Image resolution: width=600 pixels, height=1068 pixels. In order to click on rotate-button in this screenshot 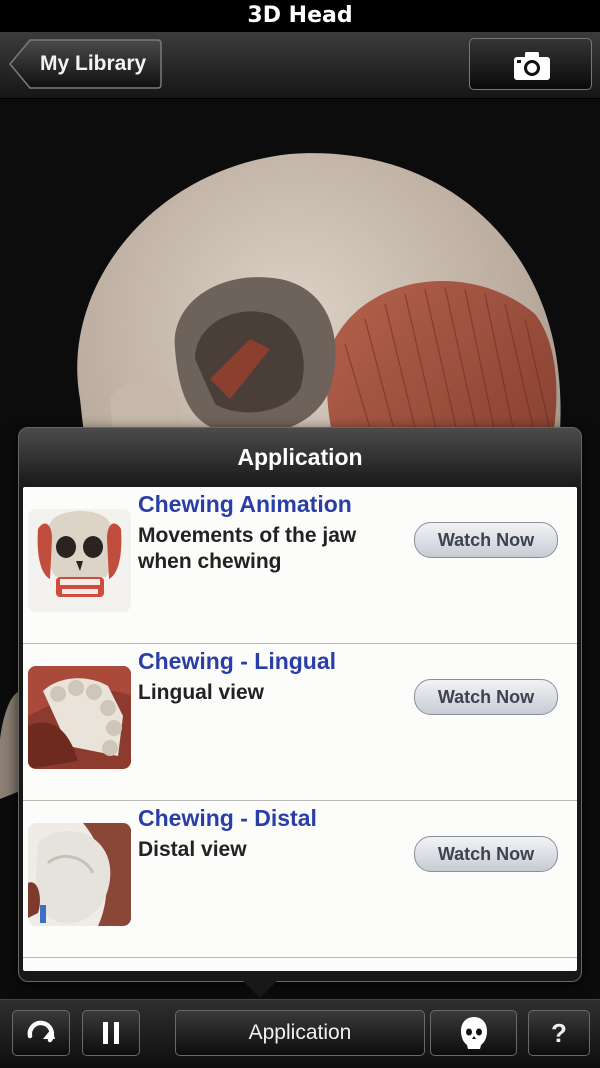, I will do `click(41, 1033)`.